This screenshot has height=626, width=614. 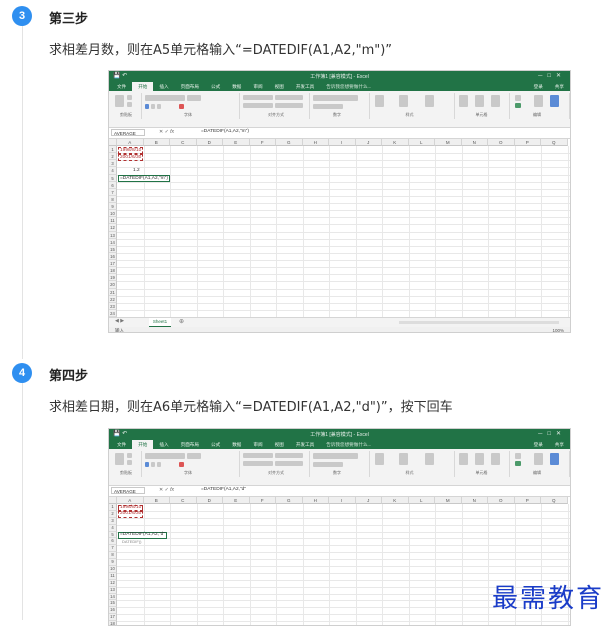 I want to click on conditional-format-icon, so click(x=379, y=459).